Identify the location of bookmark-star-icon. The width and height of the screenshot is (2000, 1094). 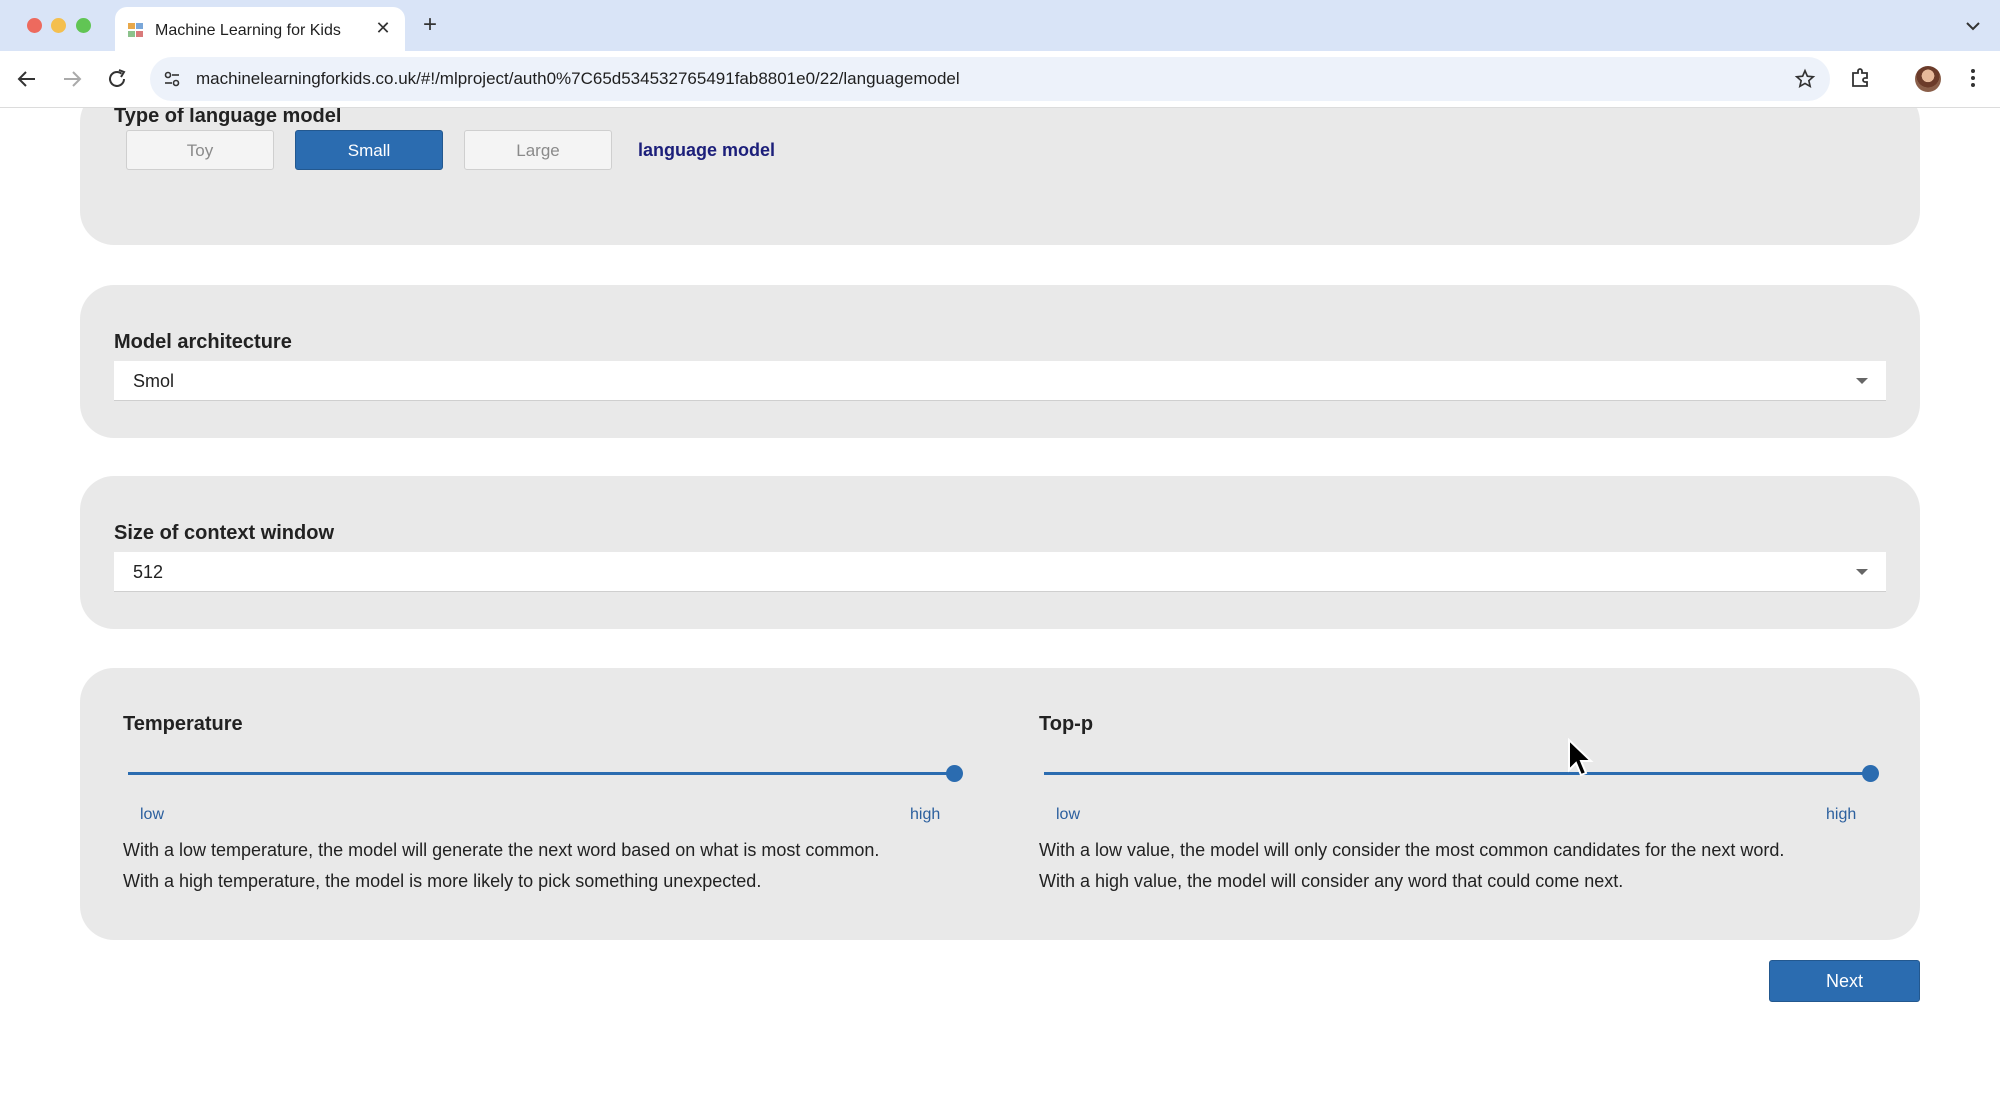
(1805, 79).